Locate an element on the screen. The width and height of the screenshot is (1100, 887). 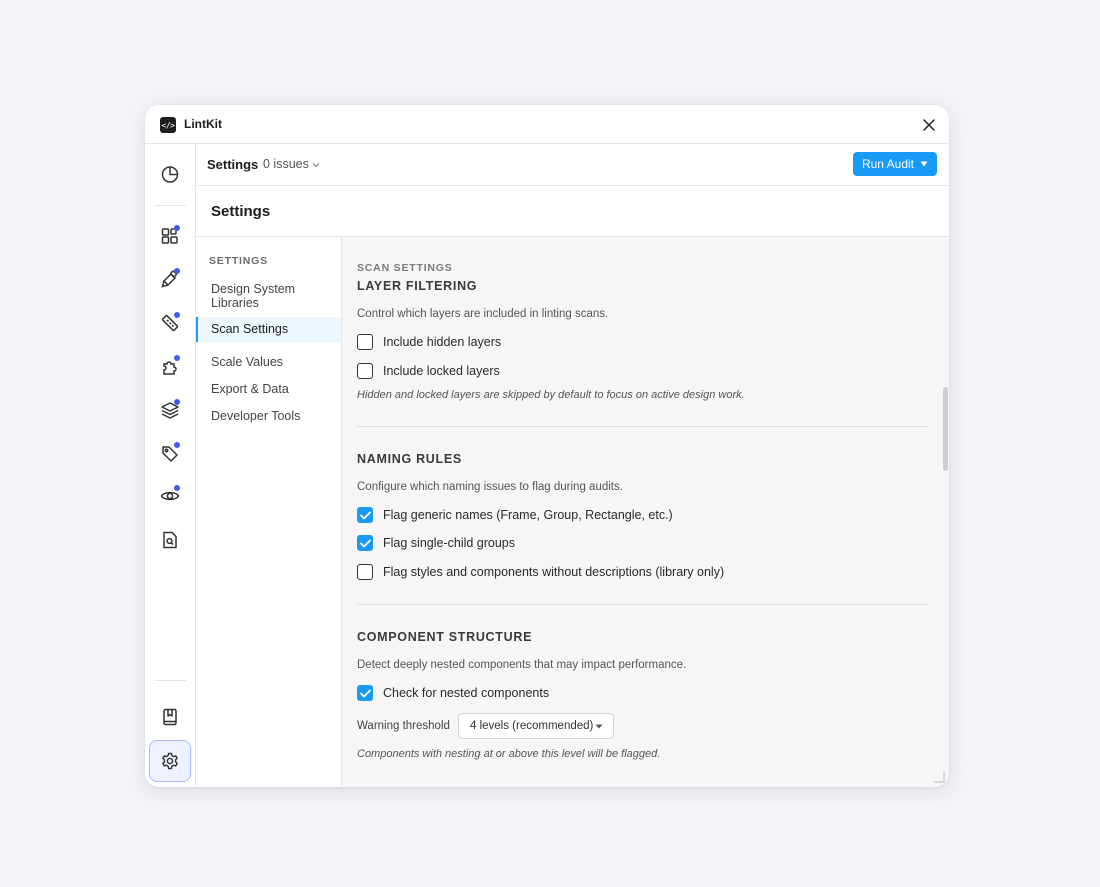
icon-rail is located at coordinates (170, 465).